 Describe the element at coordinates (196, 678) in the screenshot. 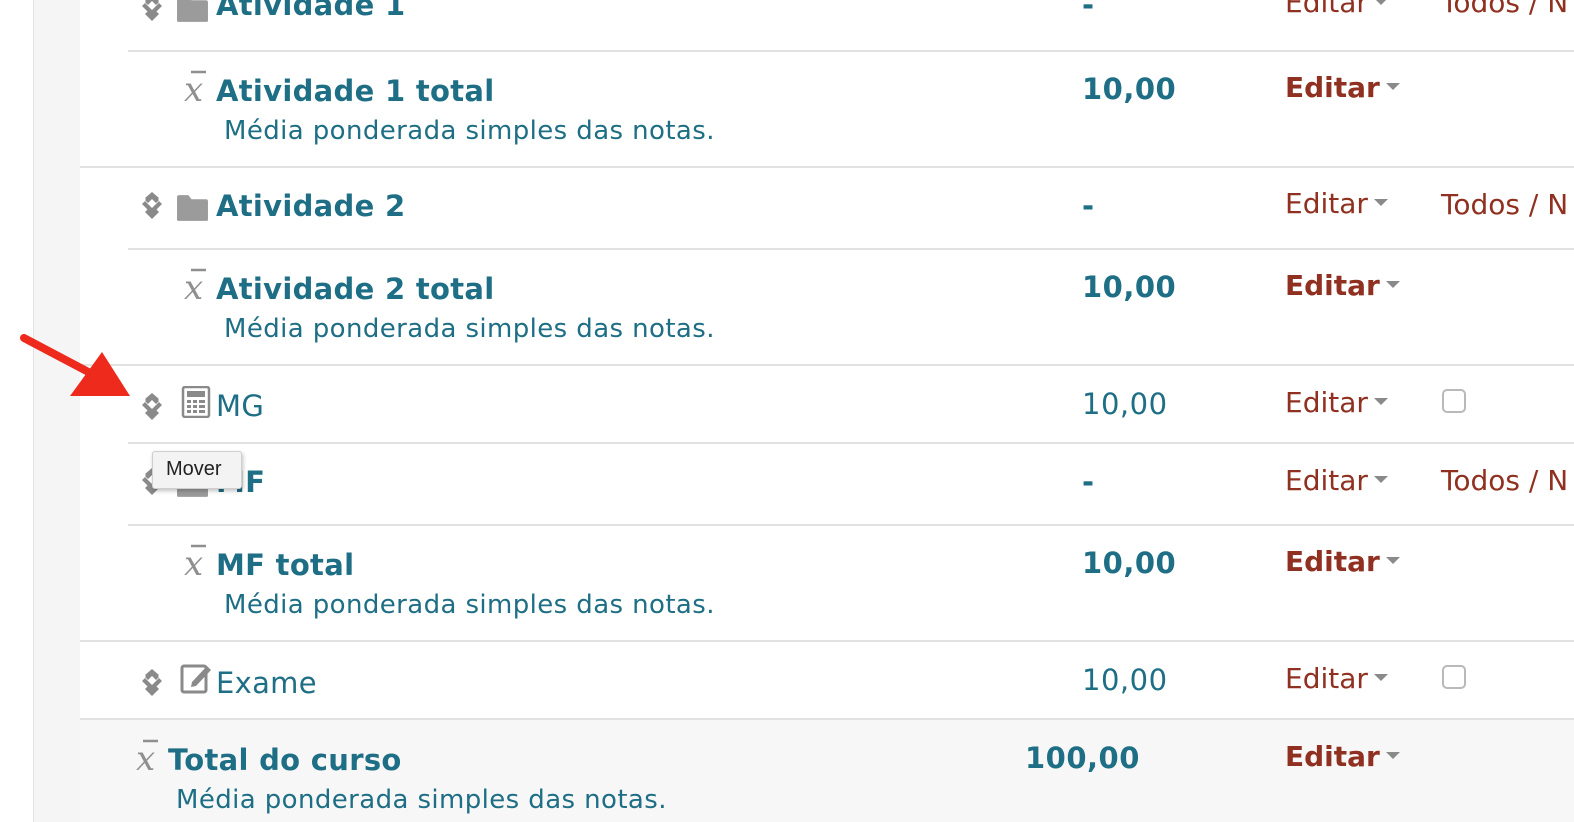

I see `edit-item-icon` at that location.